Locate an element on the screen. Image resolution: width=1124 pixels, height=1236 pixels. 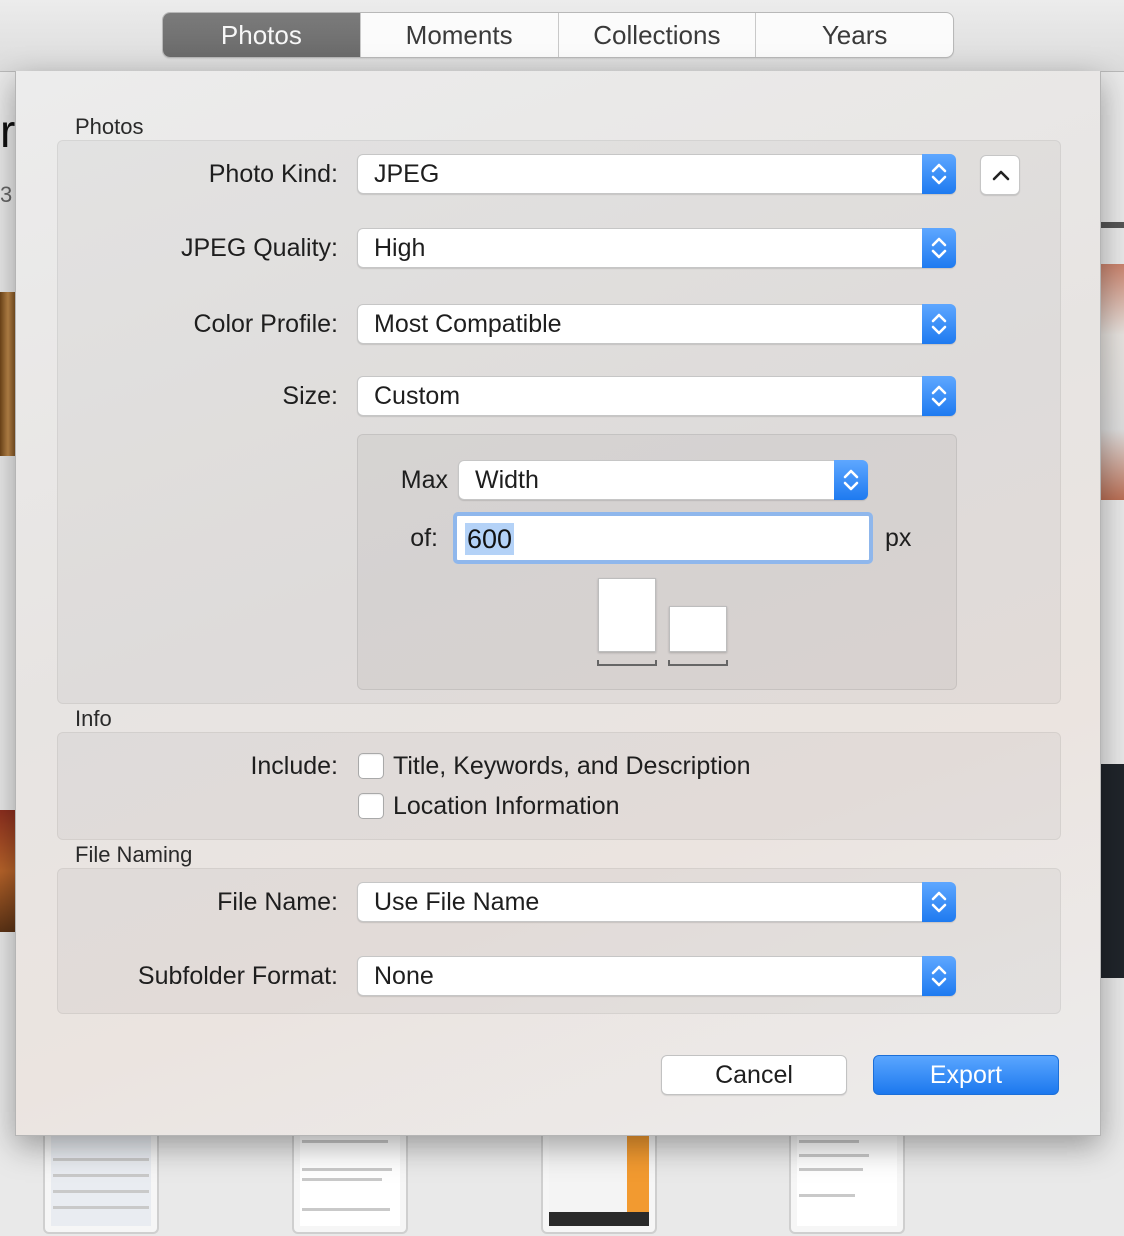
chevron-up-icon is located at coordinates (1001, 175).